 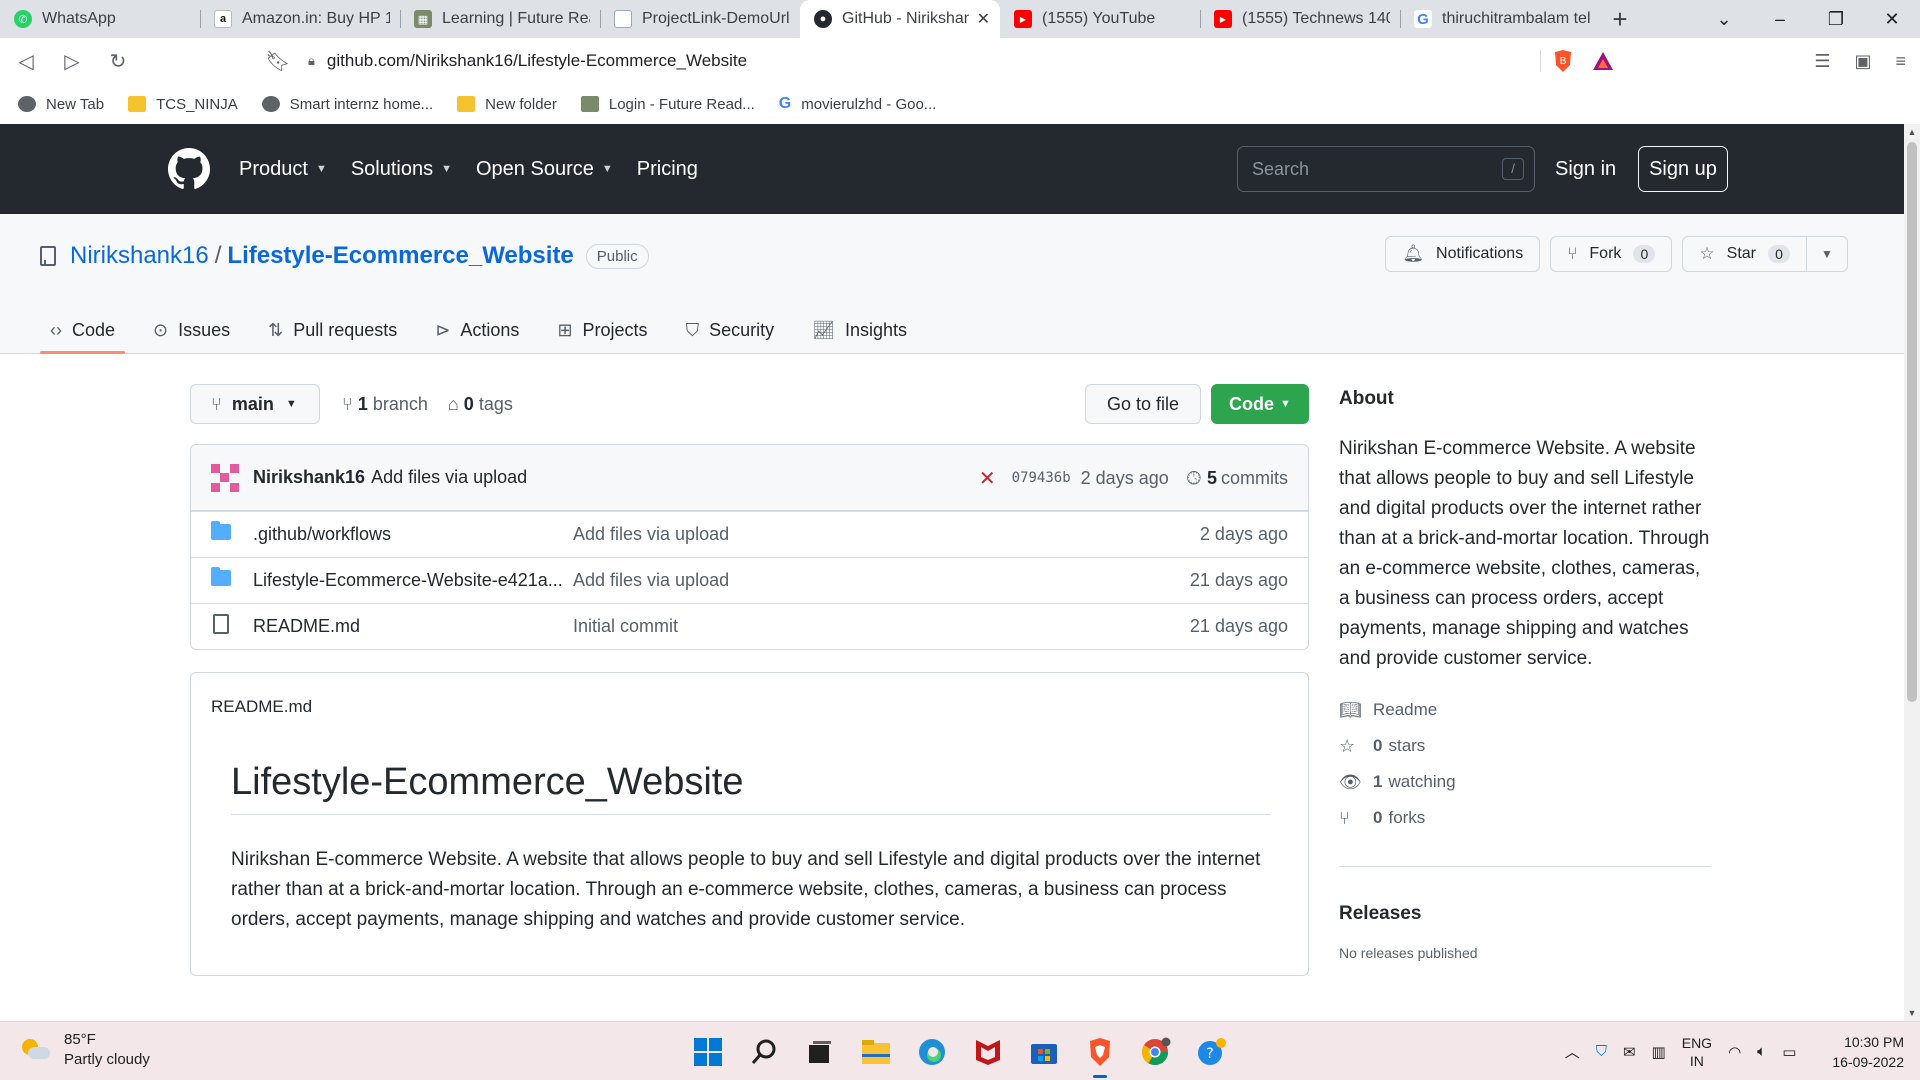 What do you see at coordinates (1237, 478) in the screenshot?
I see `commits-history-link: 🕓︎ 5 commits` at bounding box center [1237, 478].